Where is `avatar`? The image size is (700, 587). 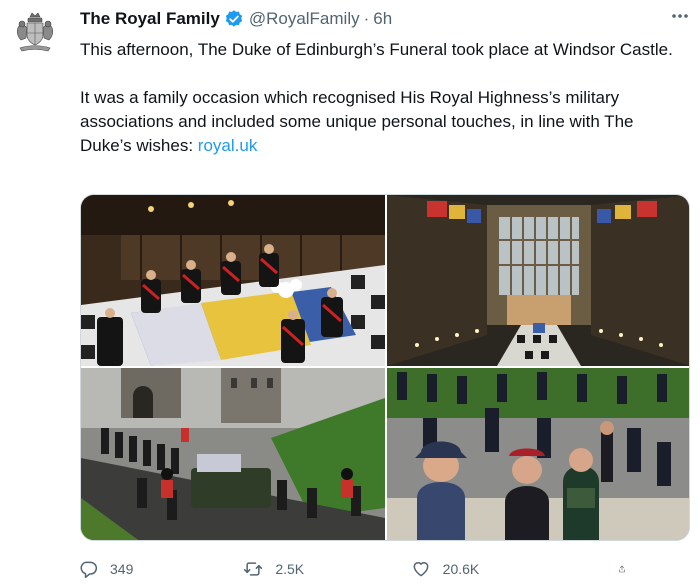 avatar is located at coordinates (35, 33).